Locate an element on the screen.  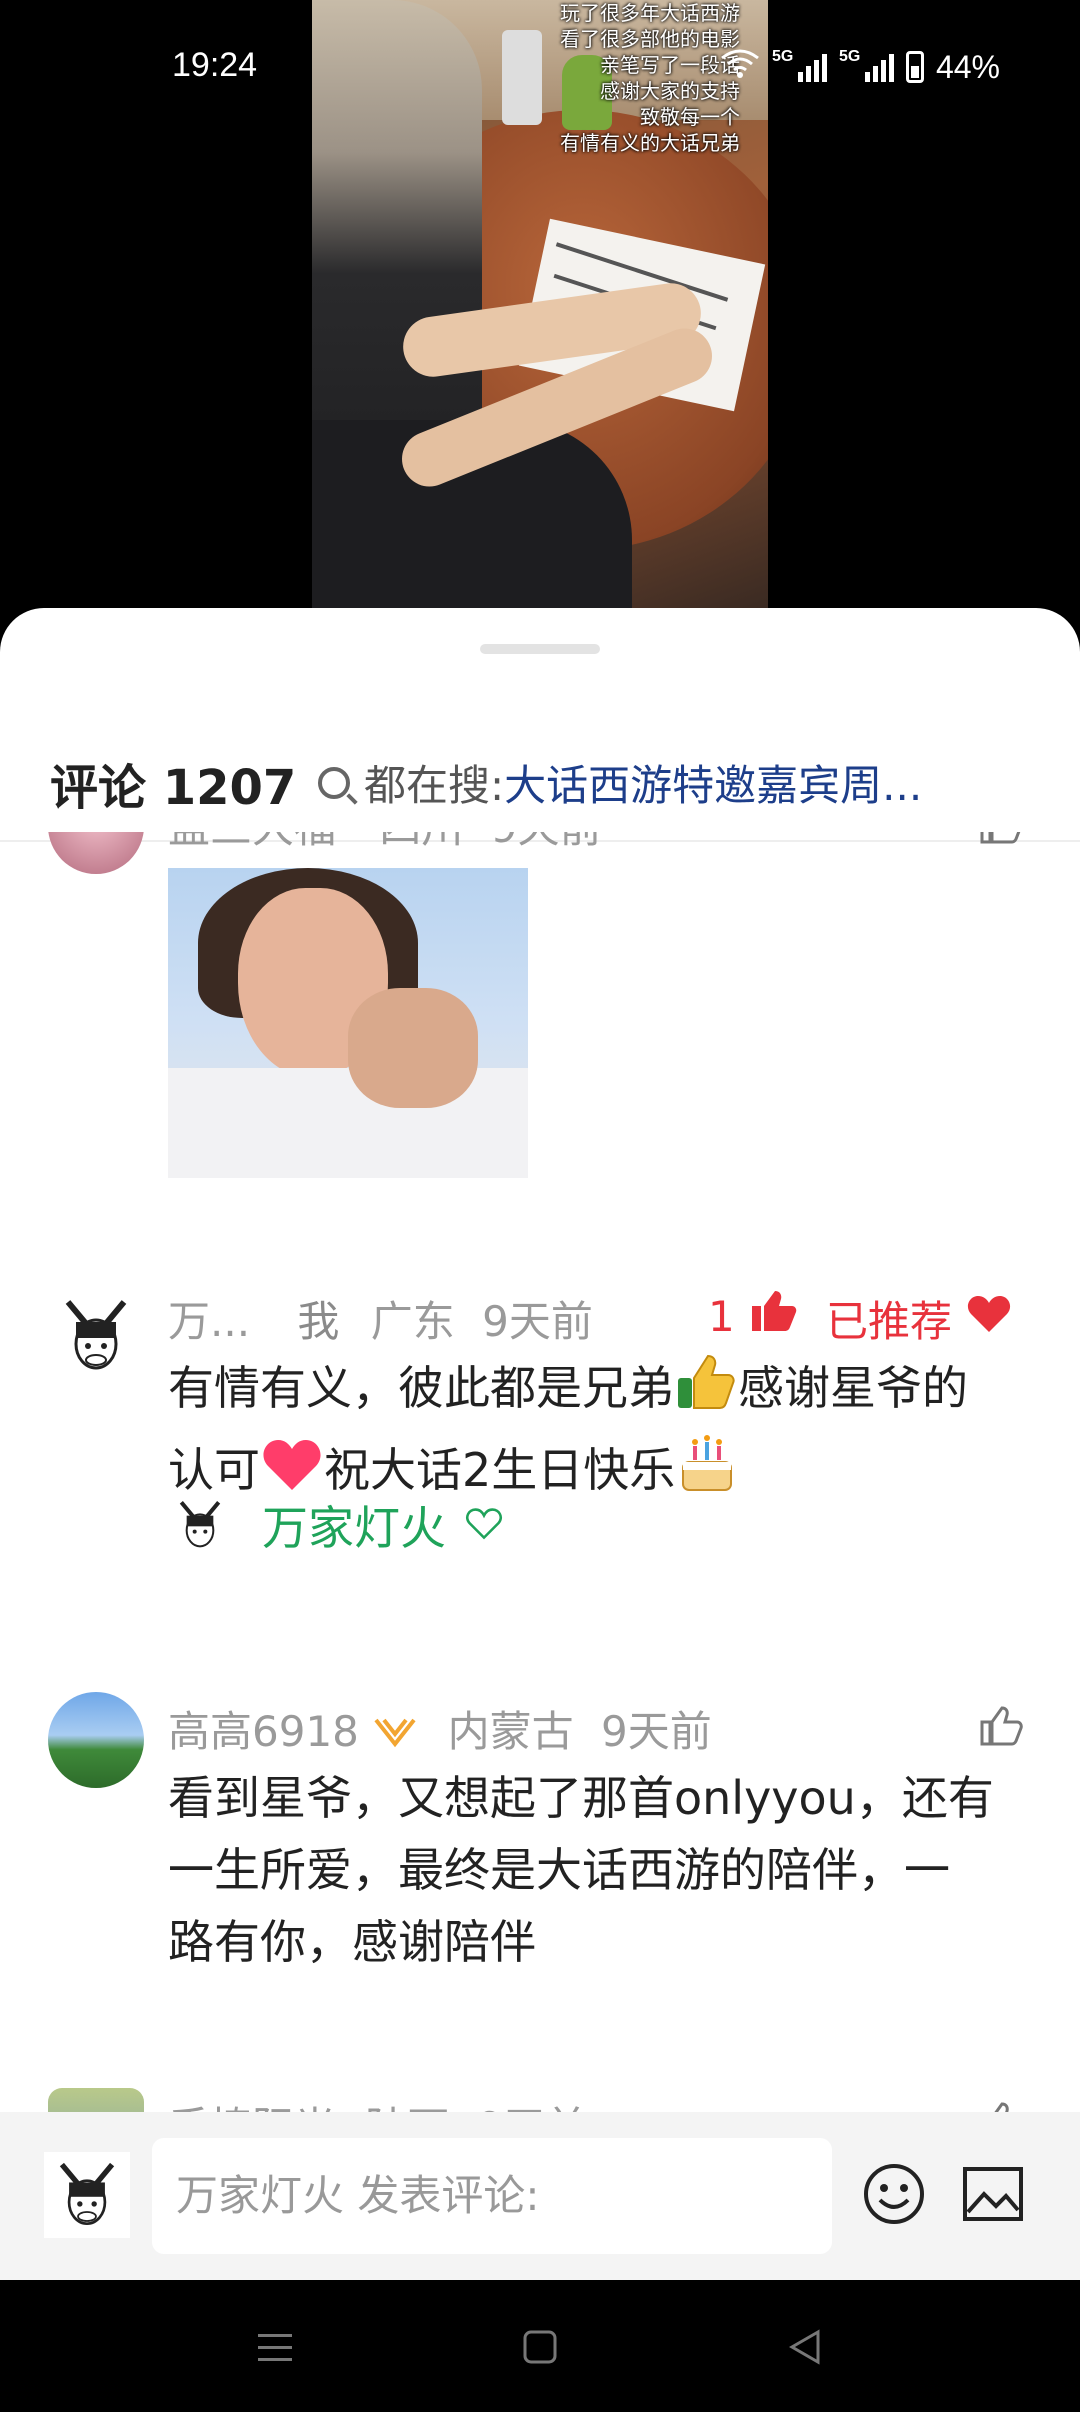
my-avatar is located at coordinates (87, 2195).